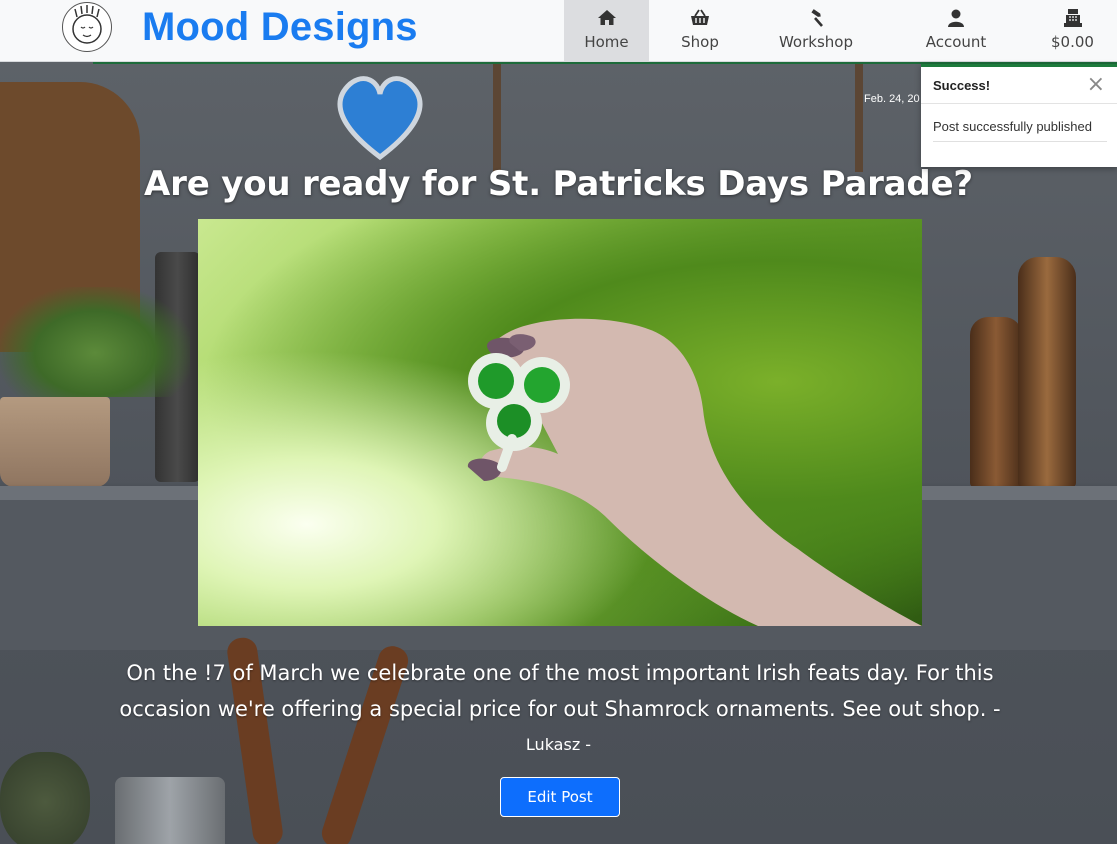  I want to click on close-icon: ×, so click(1096, 84).